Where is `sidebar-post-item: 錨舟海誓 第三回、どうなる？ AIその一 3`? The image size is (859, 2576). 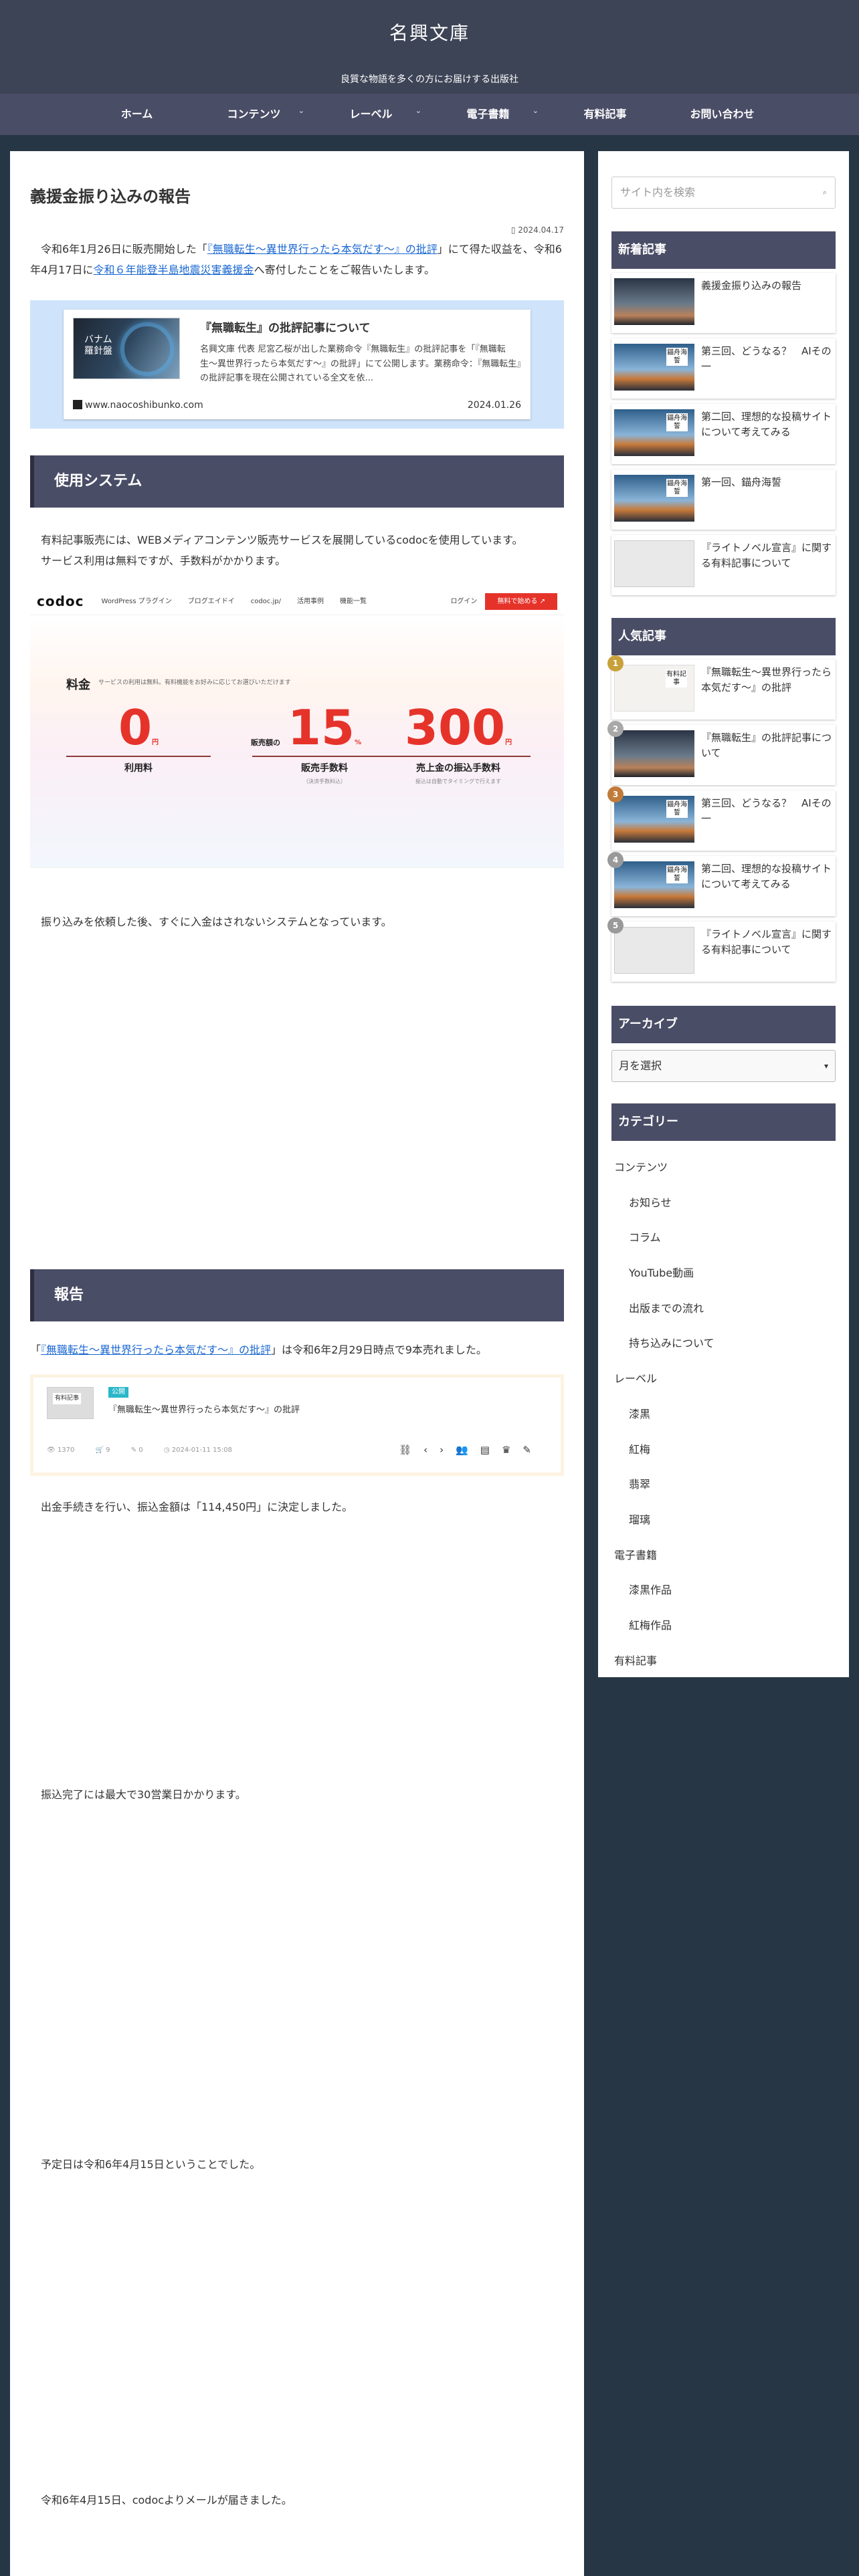
sidebar-post-item: 錨舟海誓 第三回、どうなる？ AIその一 3 is located at coordinates (721, 818).